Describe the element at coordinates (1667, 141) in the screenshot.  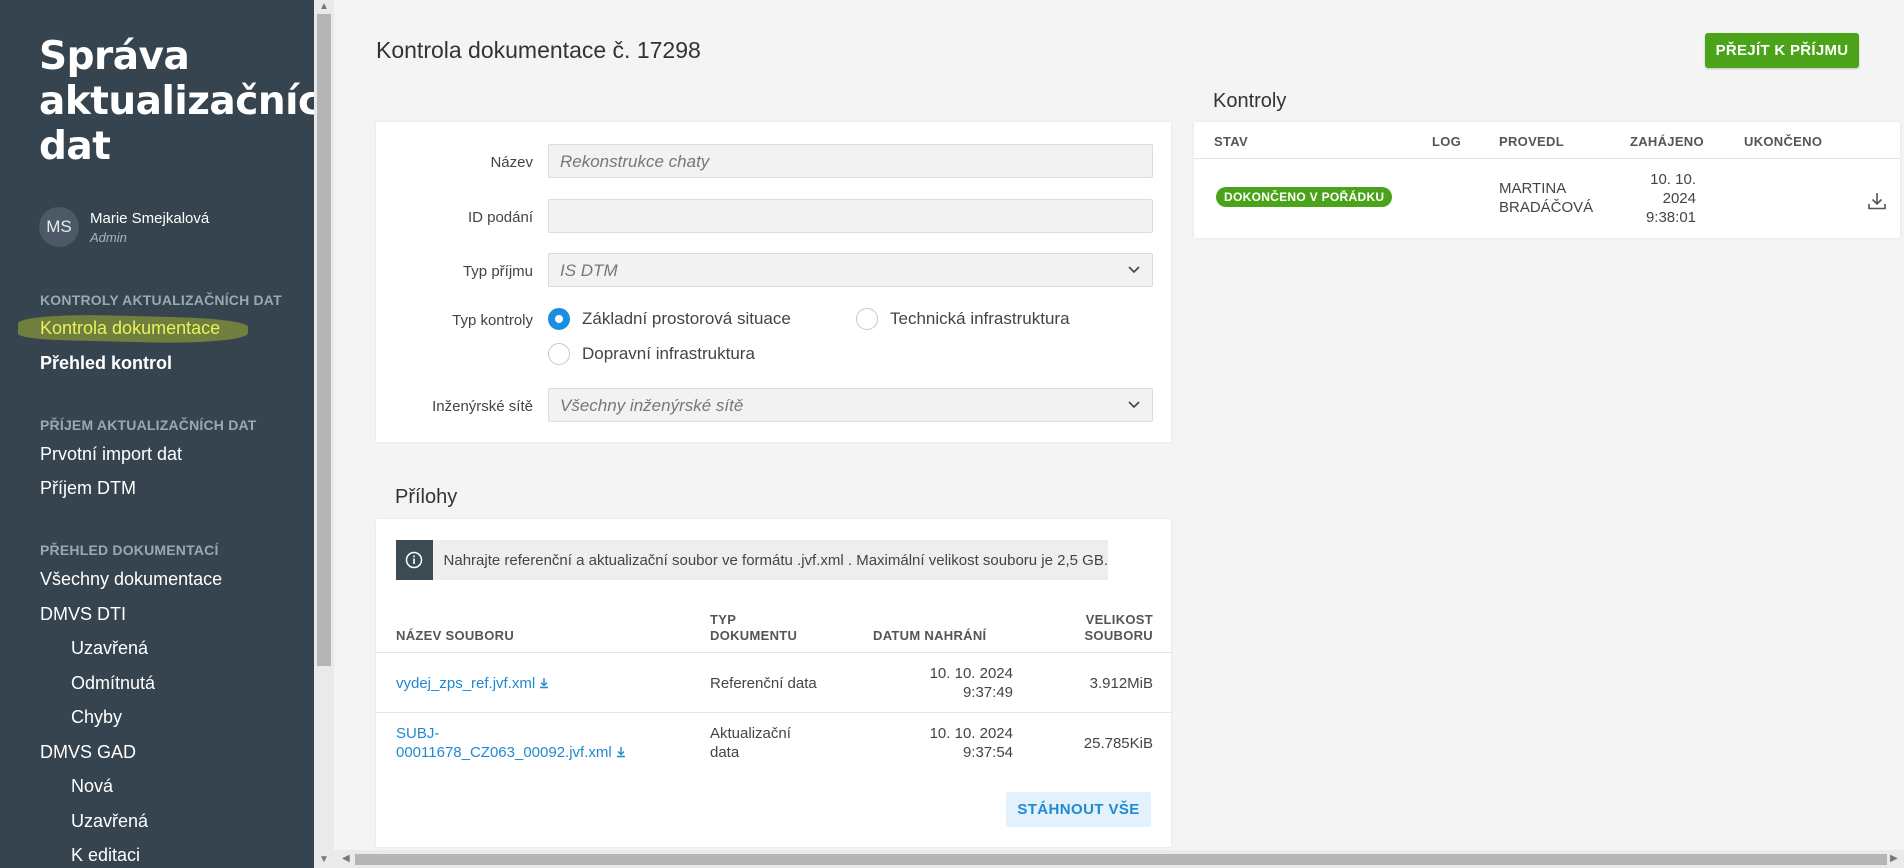
I see `col-zahajeno: ZAHÁJENO` at that location.